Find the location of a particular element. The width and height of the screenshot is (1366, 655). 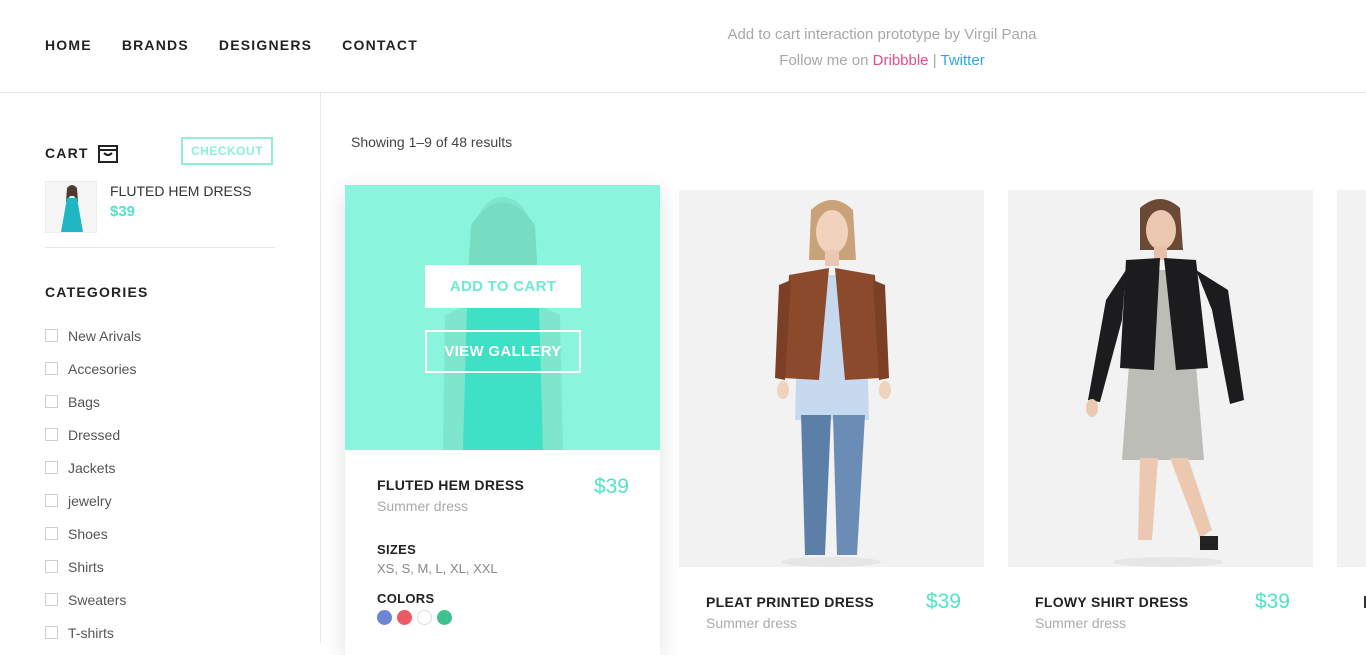

main-nav: HOME BRANDS DESIGNERS CONTACT is located at coordinates (231, 45).